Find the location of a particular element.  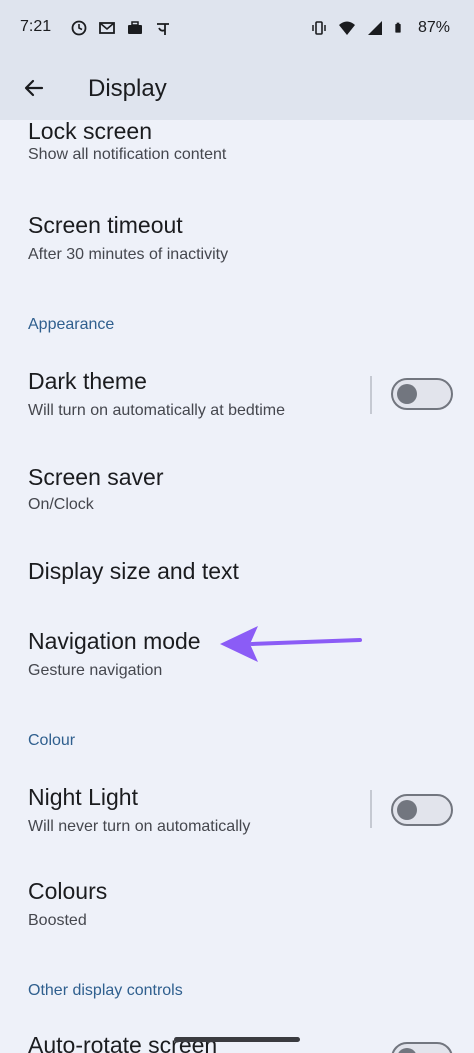

status-right-icons: 87% is located at coordinates (380, 28).